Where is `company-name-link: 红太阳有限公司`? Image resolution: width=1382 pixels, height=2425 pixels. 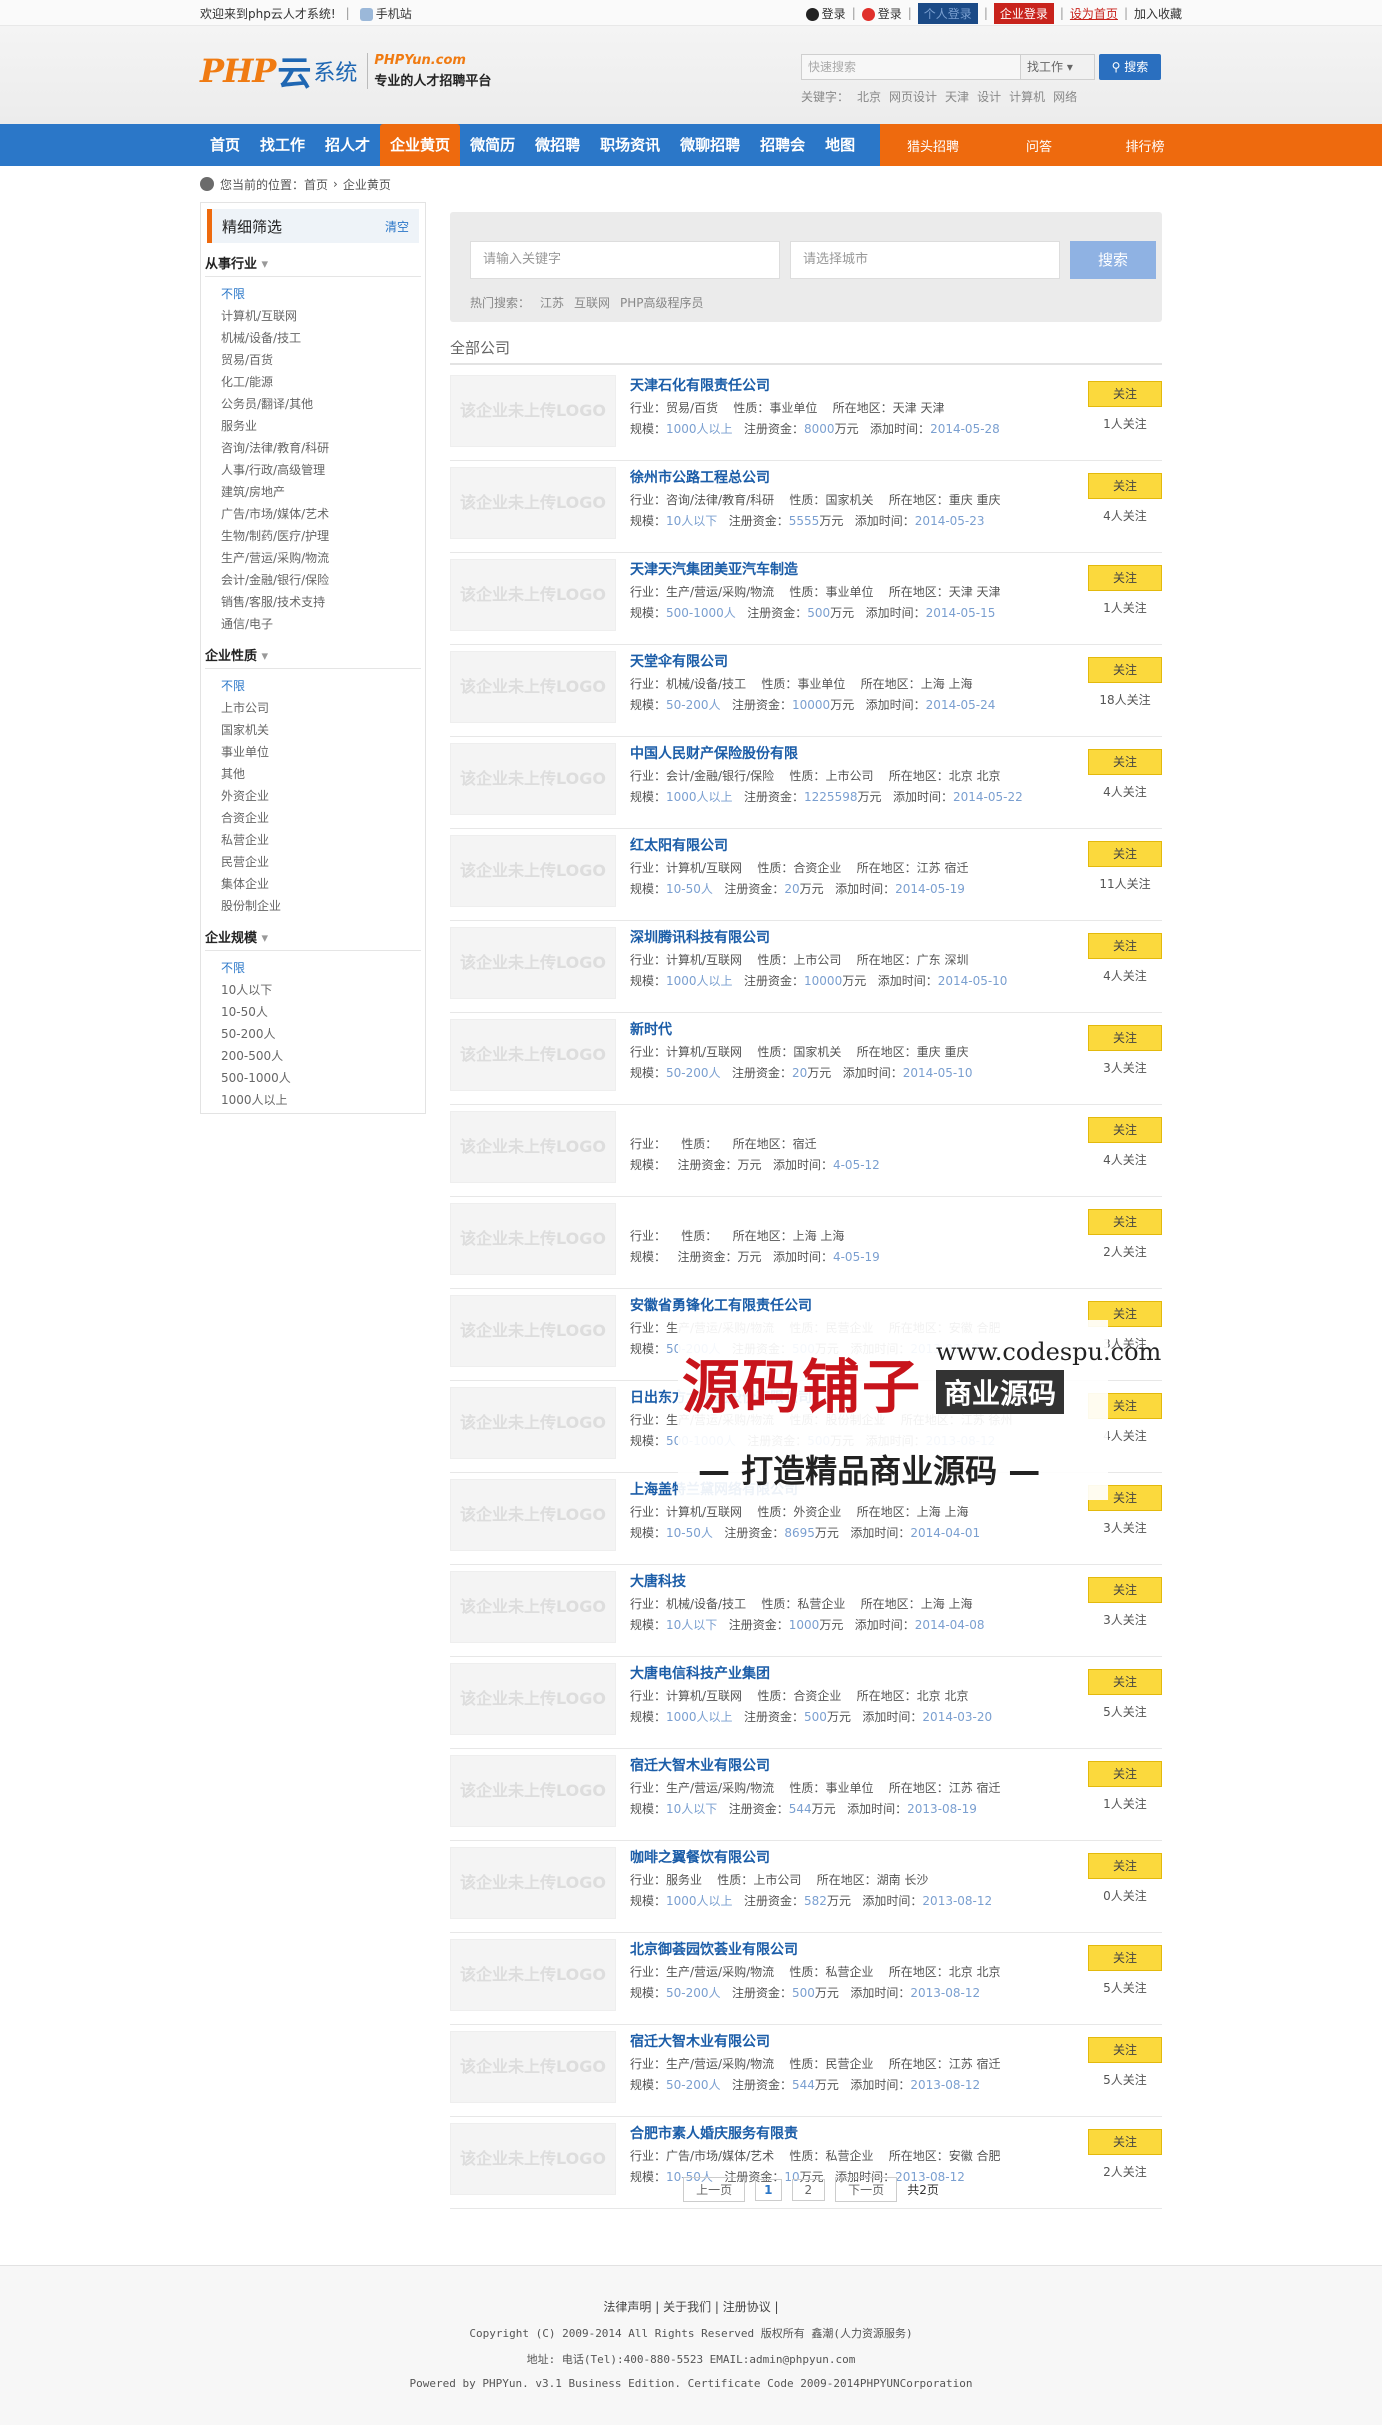 company-name-link: 红太阳有限公司 is located at coordinates (679, 845).